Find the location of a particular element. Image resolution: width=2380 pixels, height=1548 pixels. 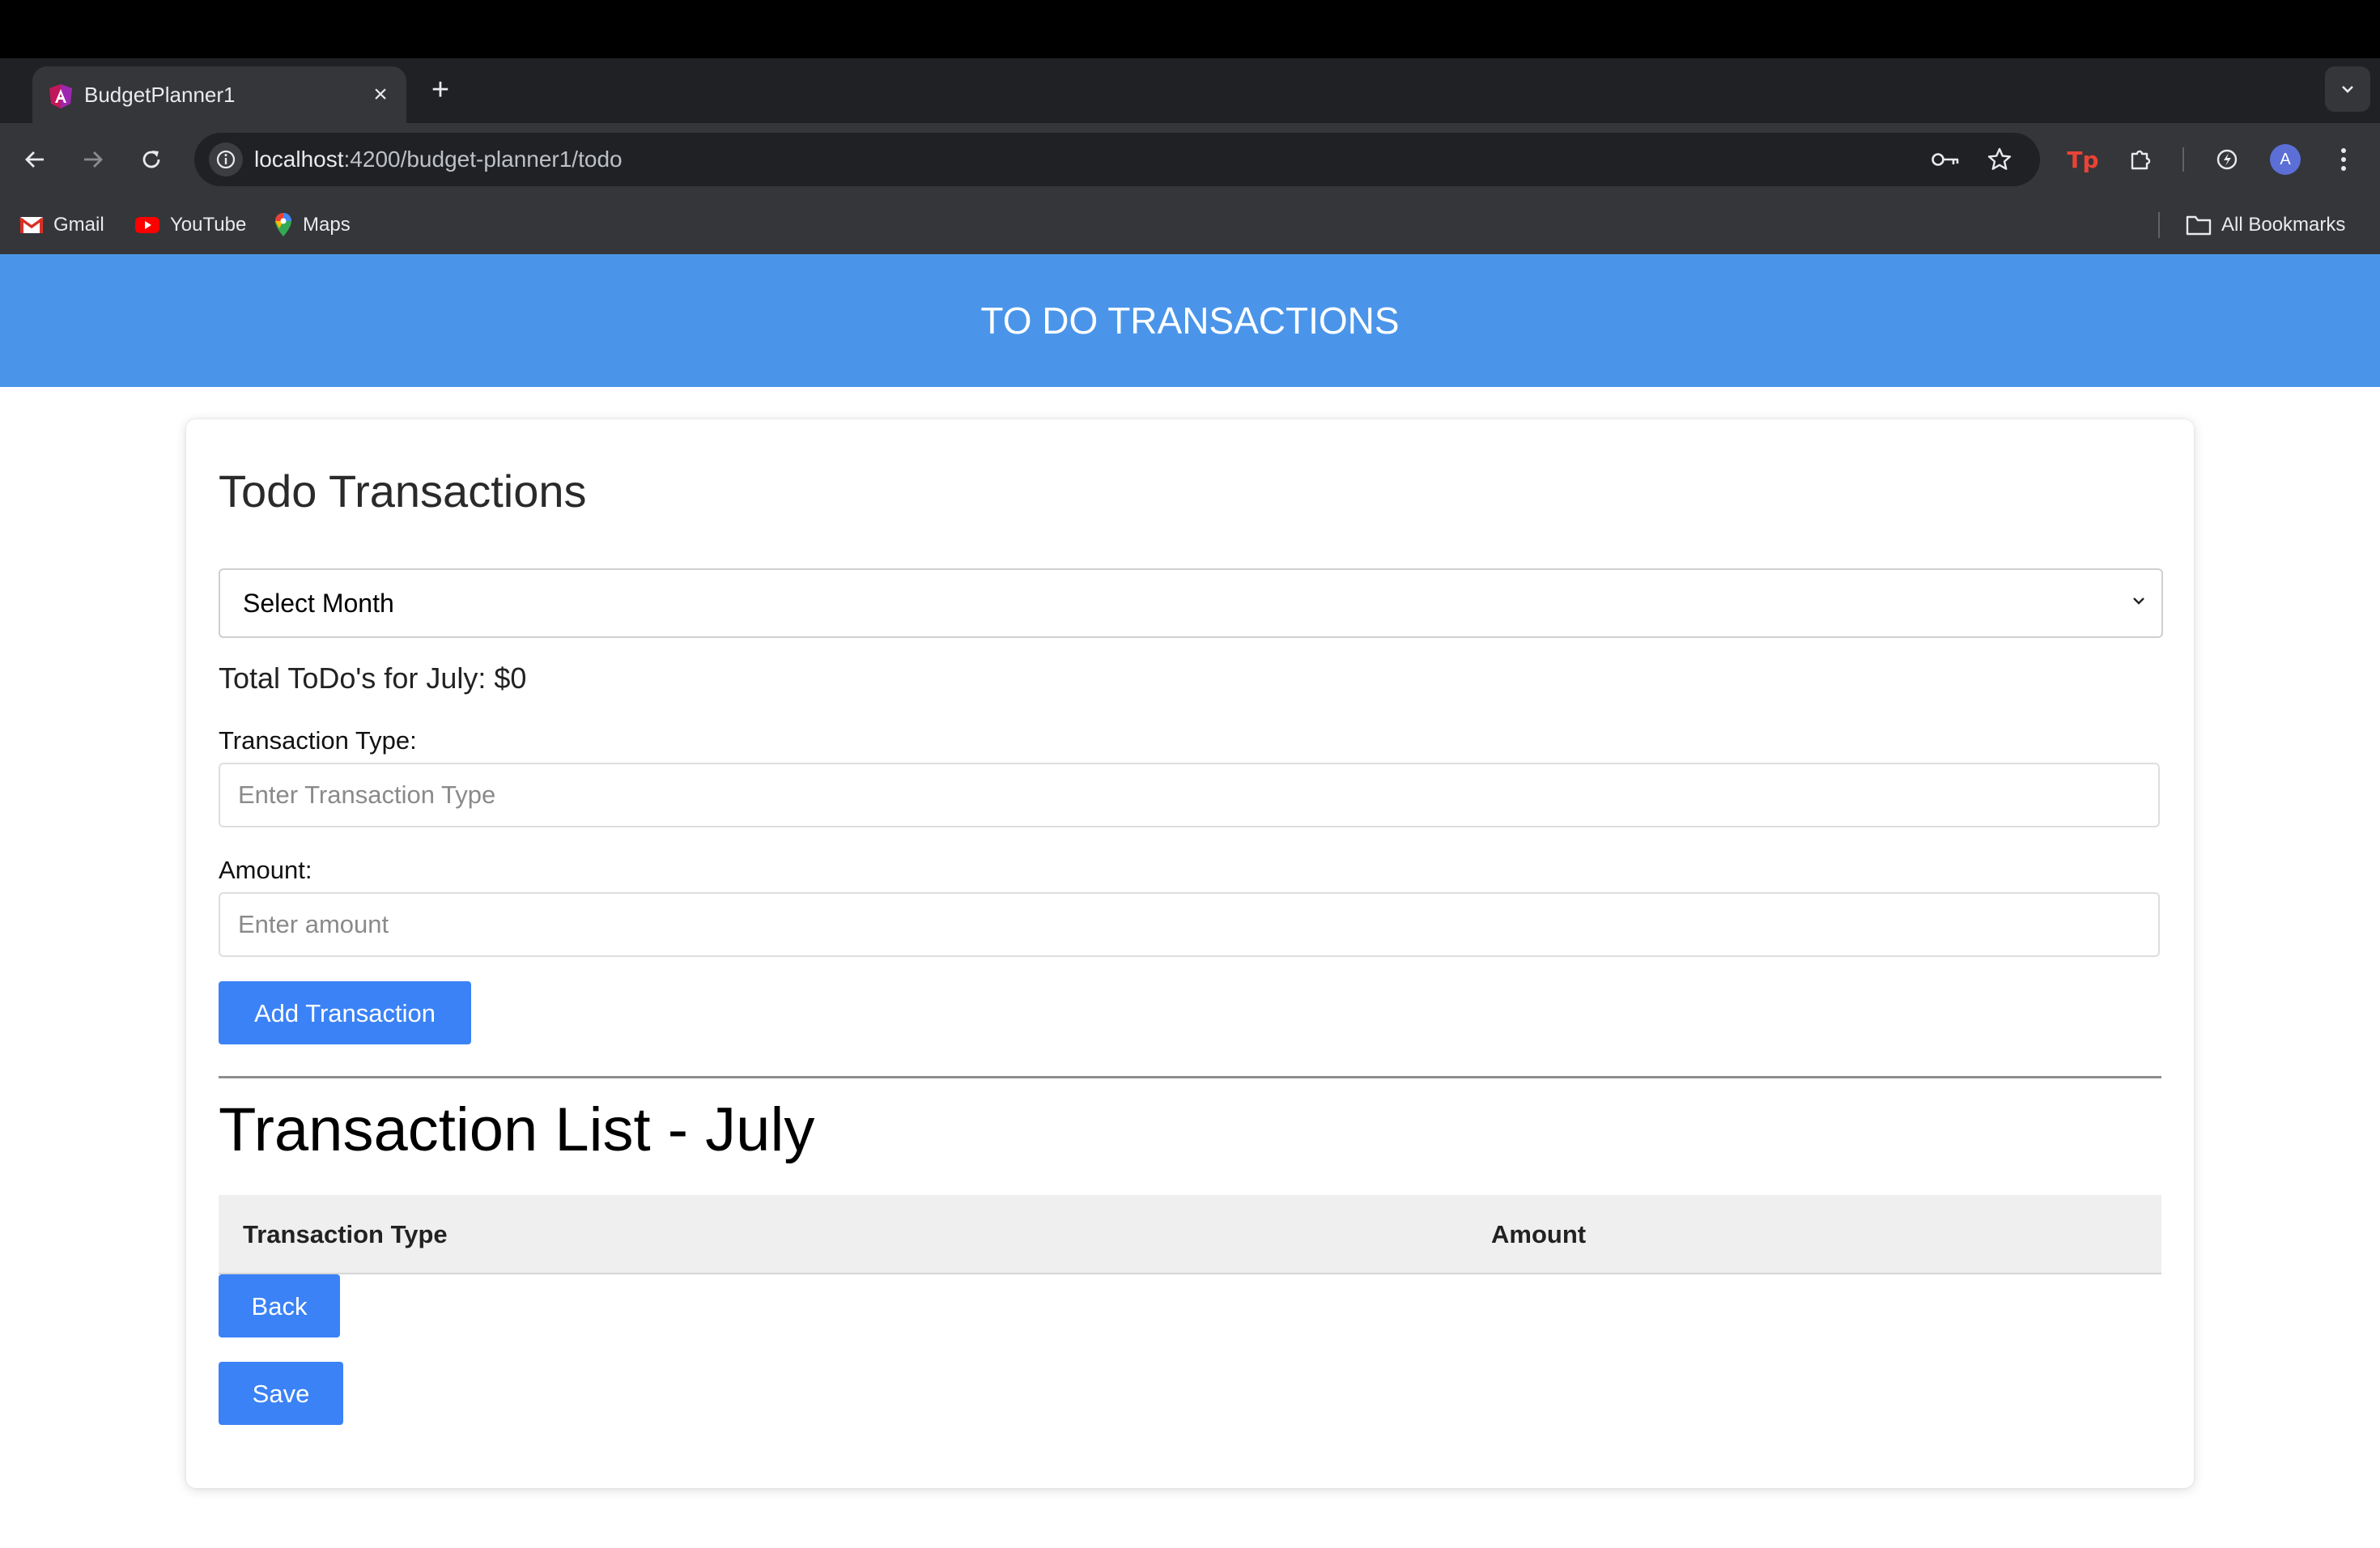

bookmarks-bar: Gmail YouTube Maps All Bookmarks is located at coordinates (1190, 225).